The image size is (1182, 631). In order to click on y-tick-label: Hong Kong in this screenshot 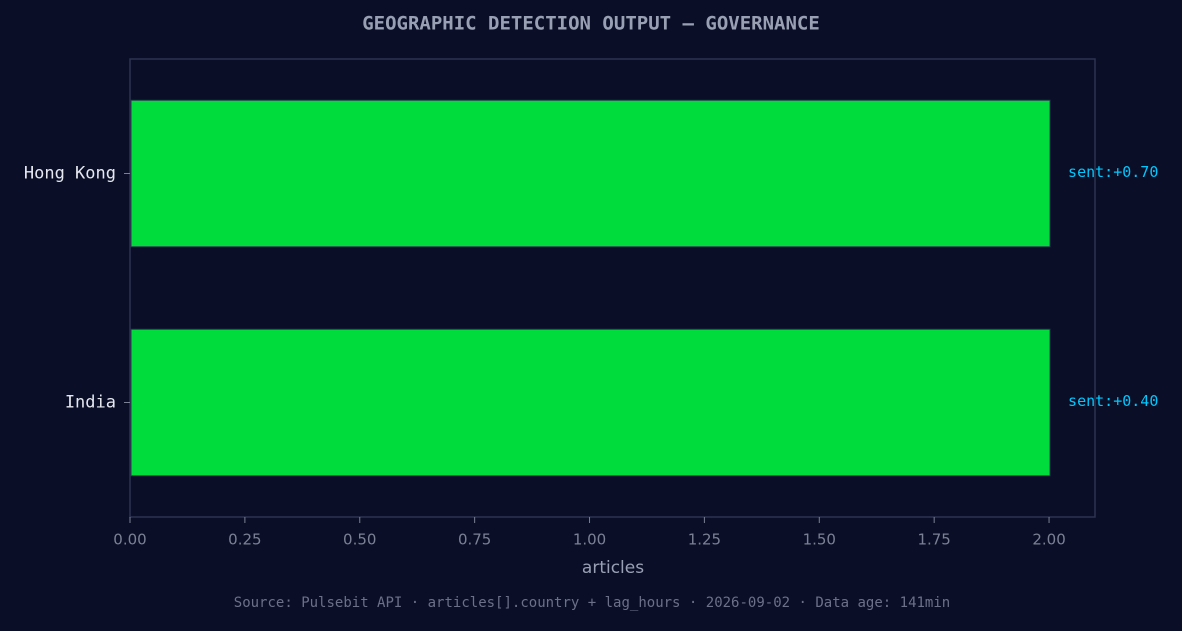, I will do `click(70, 174)`.